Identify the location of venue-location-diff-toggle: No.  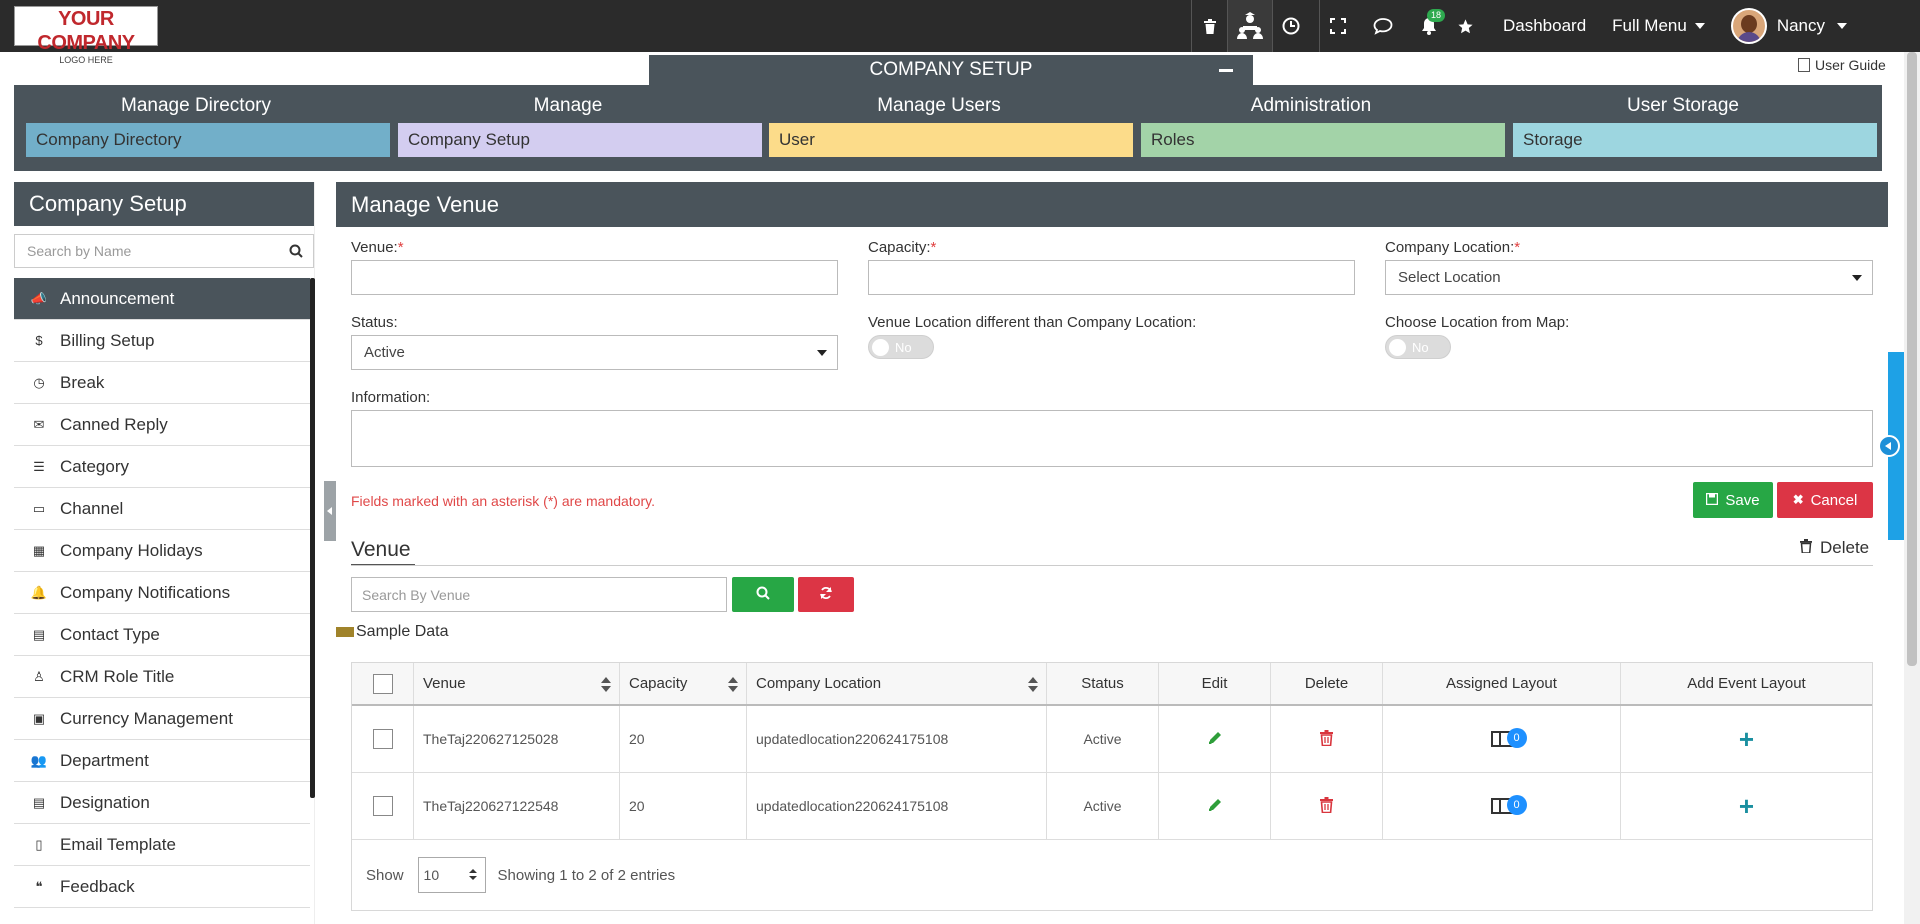
(901, 347).